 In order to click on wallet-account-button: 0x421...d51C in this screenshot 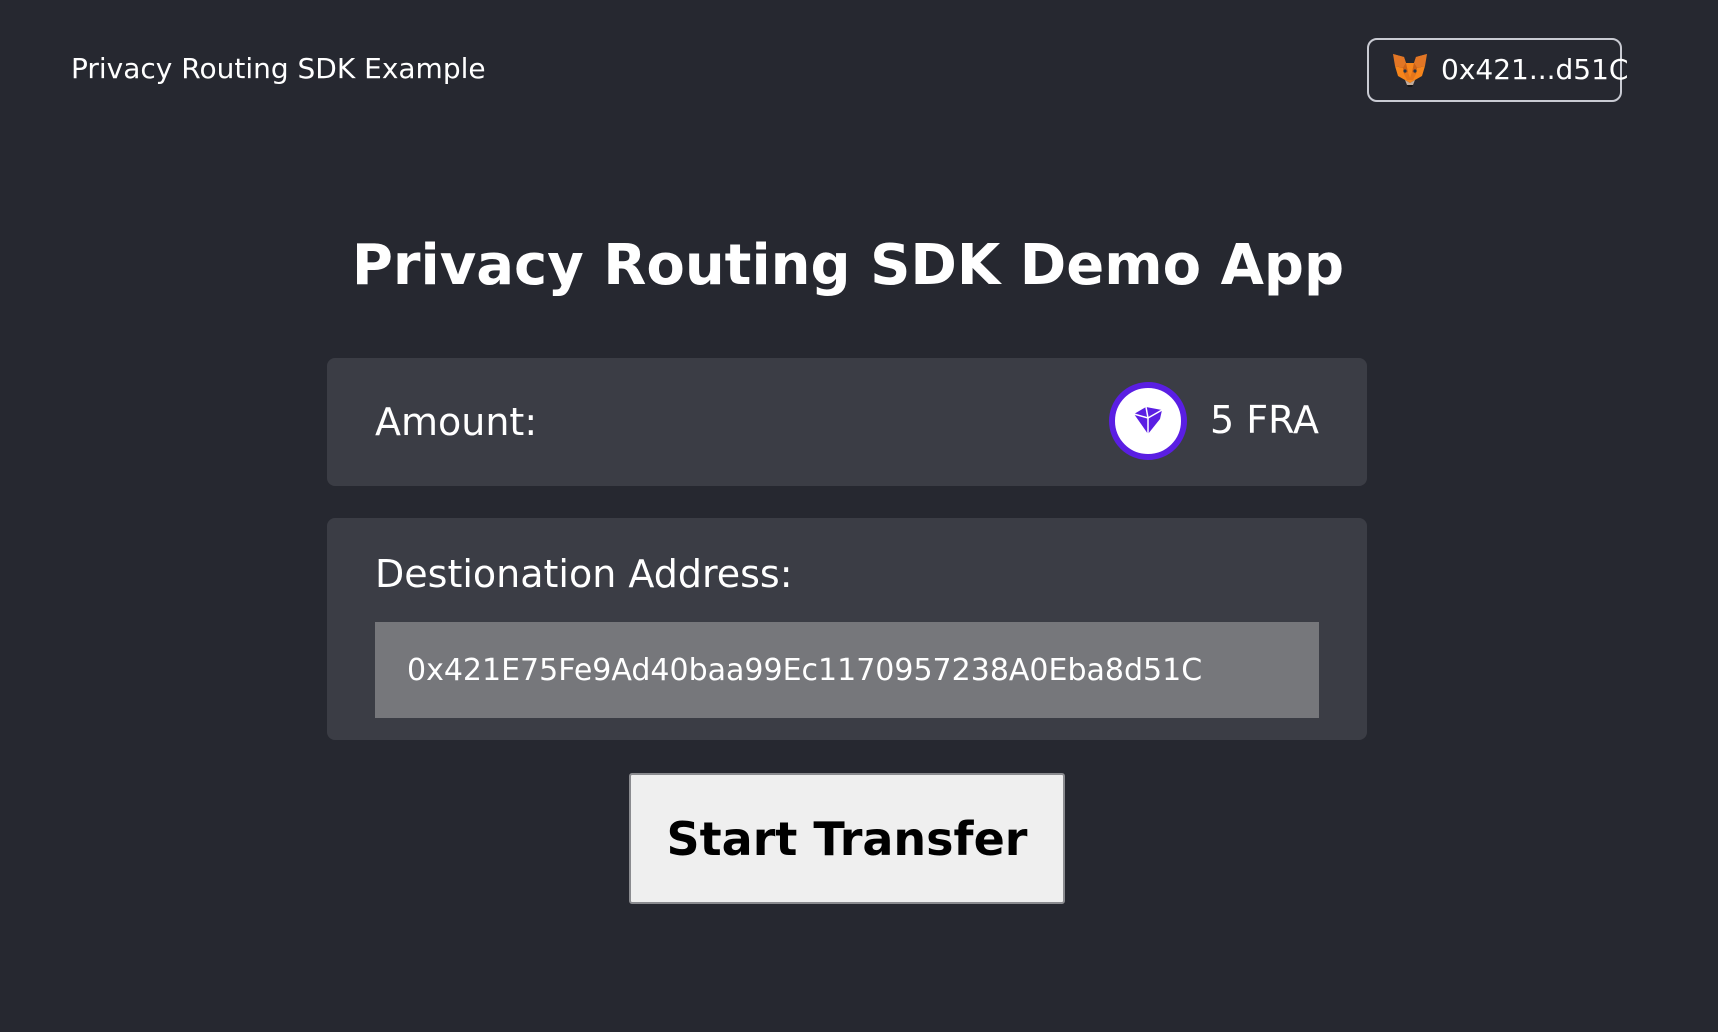, I will do `click(1497, 70)`.